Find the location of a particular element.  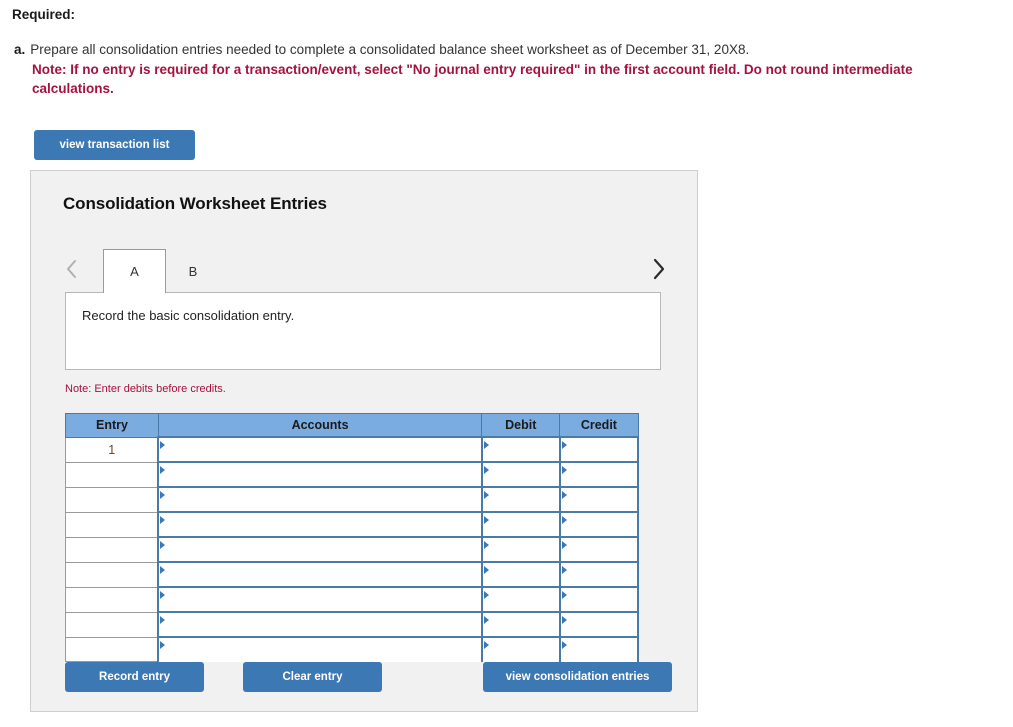

chevron-right-icon is located at coordinates (658, 269).